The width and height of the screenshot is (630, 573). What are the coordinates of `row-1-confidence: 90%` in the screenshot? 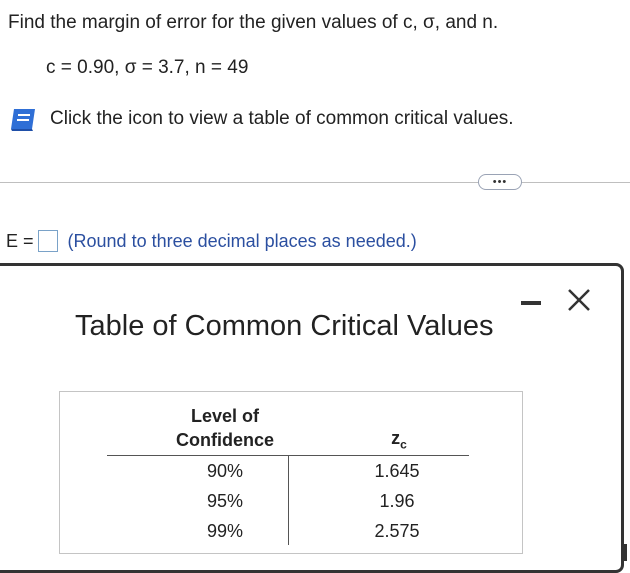 It's located at (225, 471).